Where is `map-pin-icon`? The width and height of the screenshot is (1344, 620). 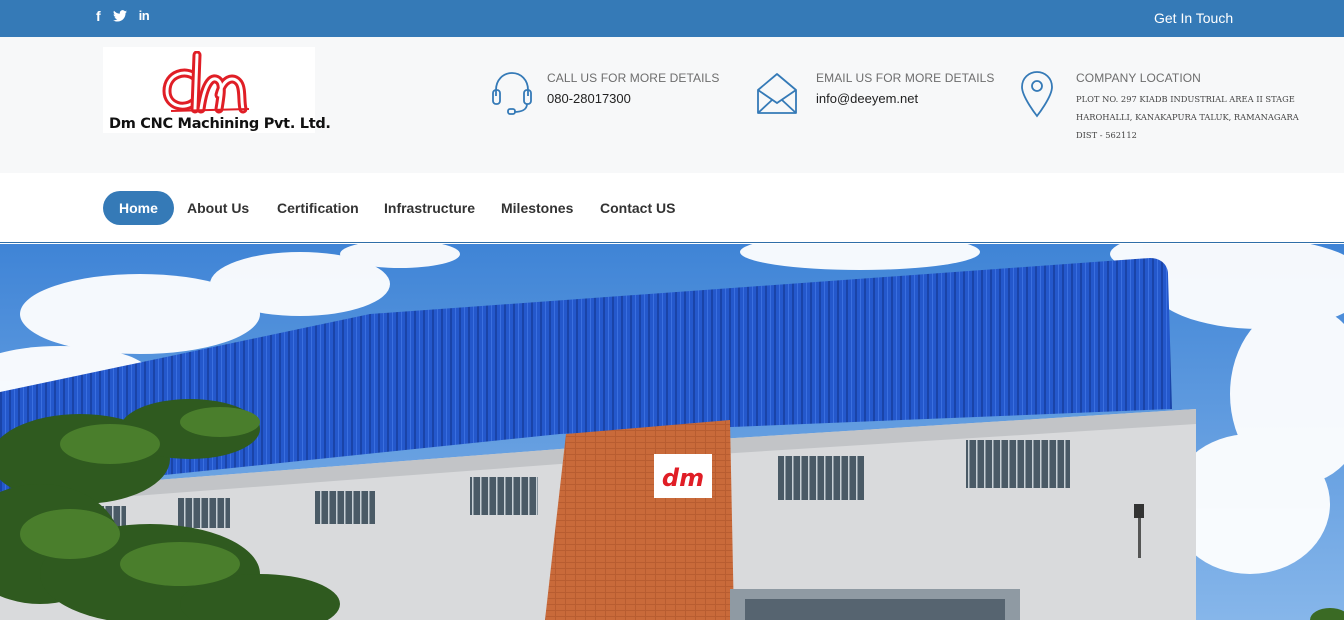
map-pin-icon is located at coordinates (1037, 96).